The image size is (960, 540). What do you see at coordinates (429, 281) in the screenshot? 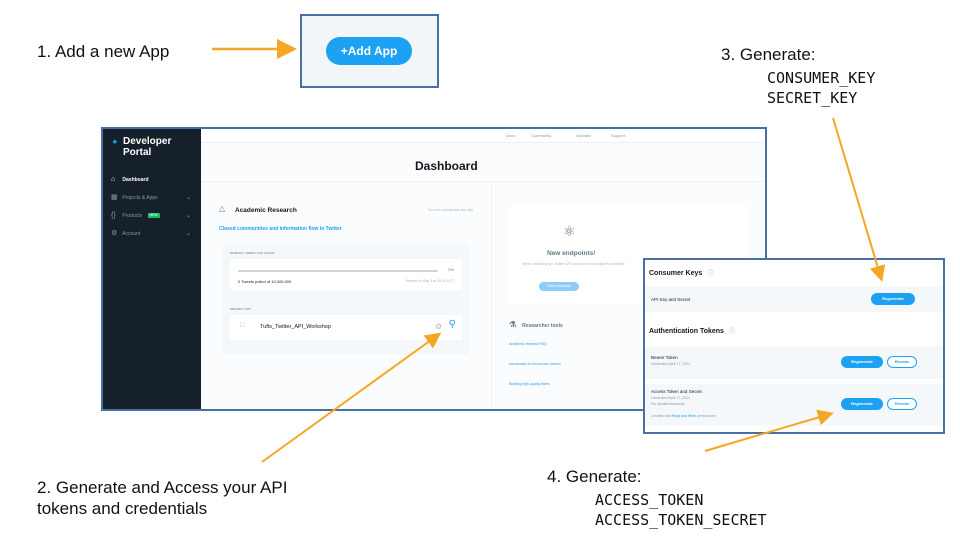
I see `usage-reset: Resets on May 3 at 00:00 UTC` at bounding box center [429, 281].